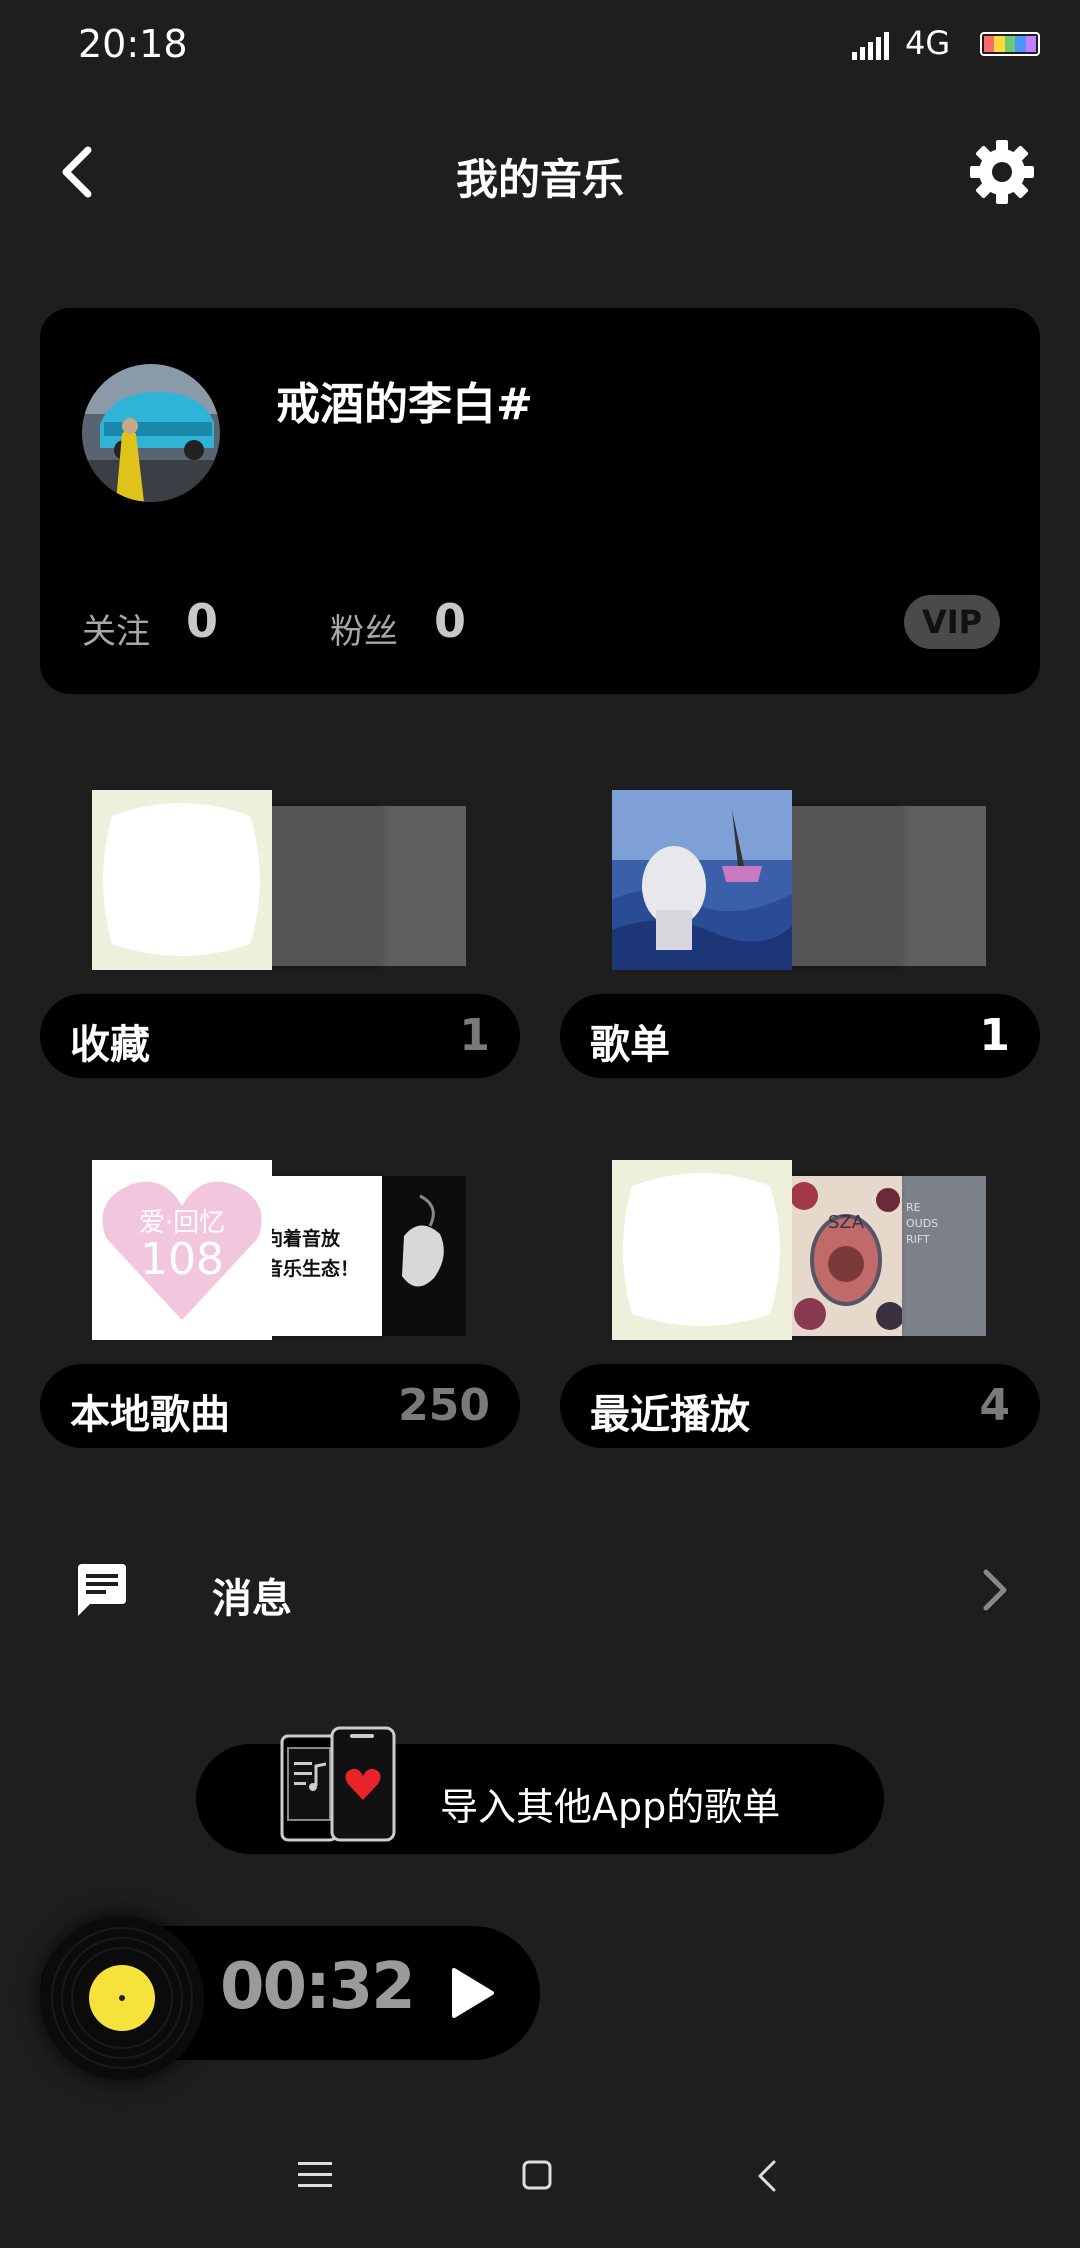  I want to click on album-cover: 向着音放 音乐生态！, so click(326, 1256).